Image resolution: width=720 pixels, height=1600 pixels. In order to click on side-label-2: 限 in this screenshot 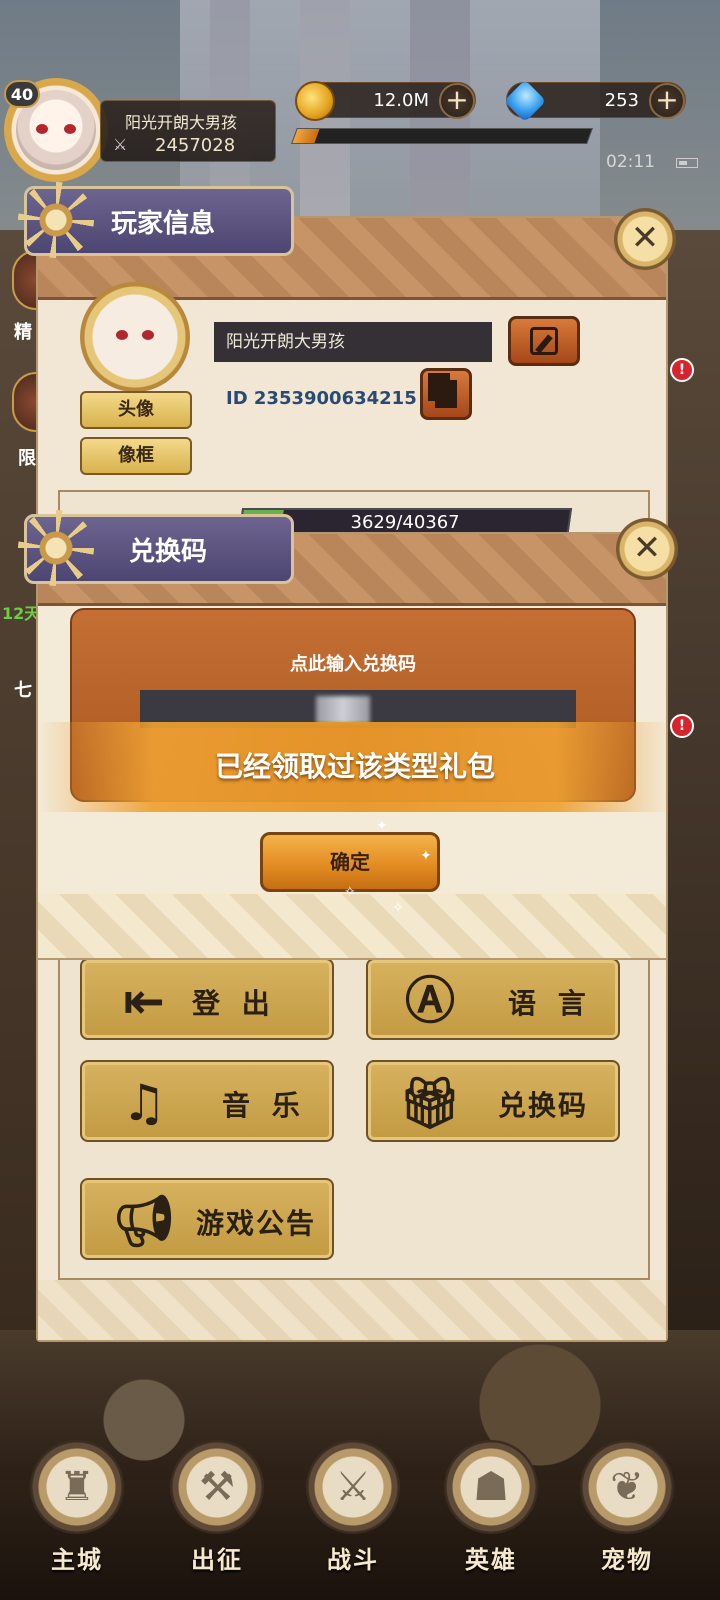, I will do `click(27, 458)`.